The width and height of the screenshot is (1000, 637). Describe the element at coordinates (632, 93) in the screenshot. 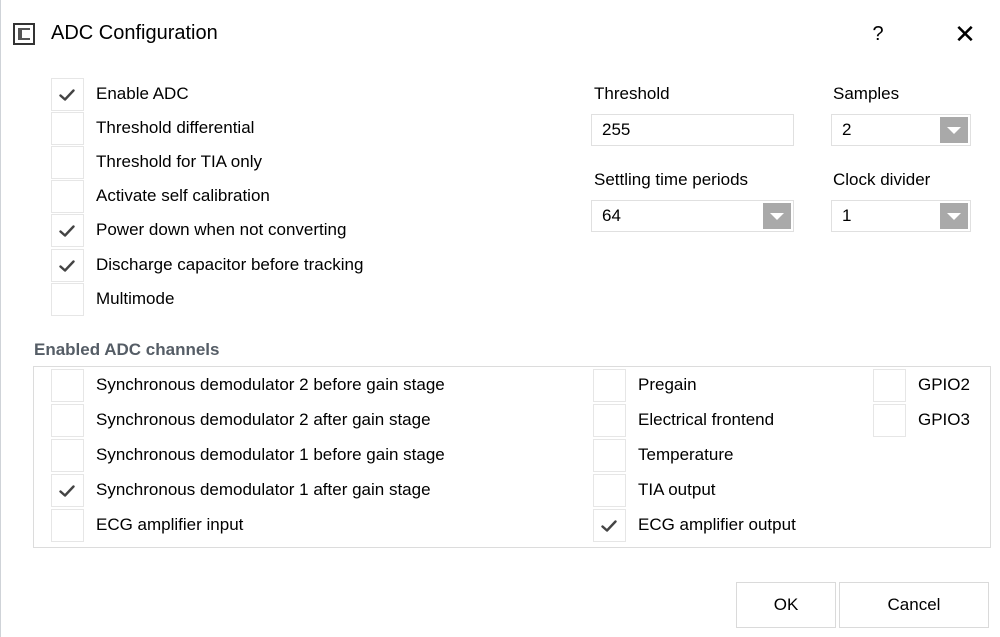

I see `threshold-label: Threshold` at that location.